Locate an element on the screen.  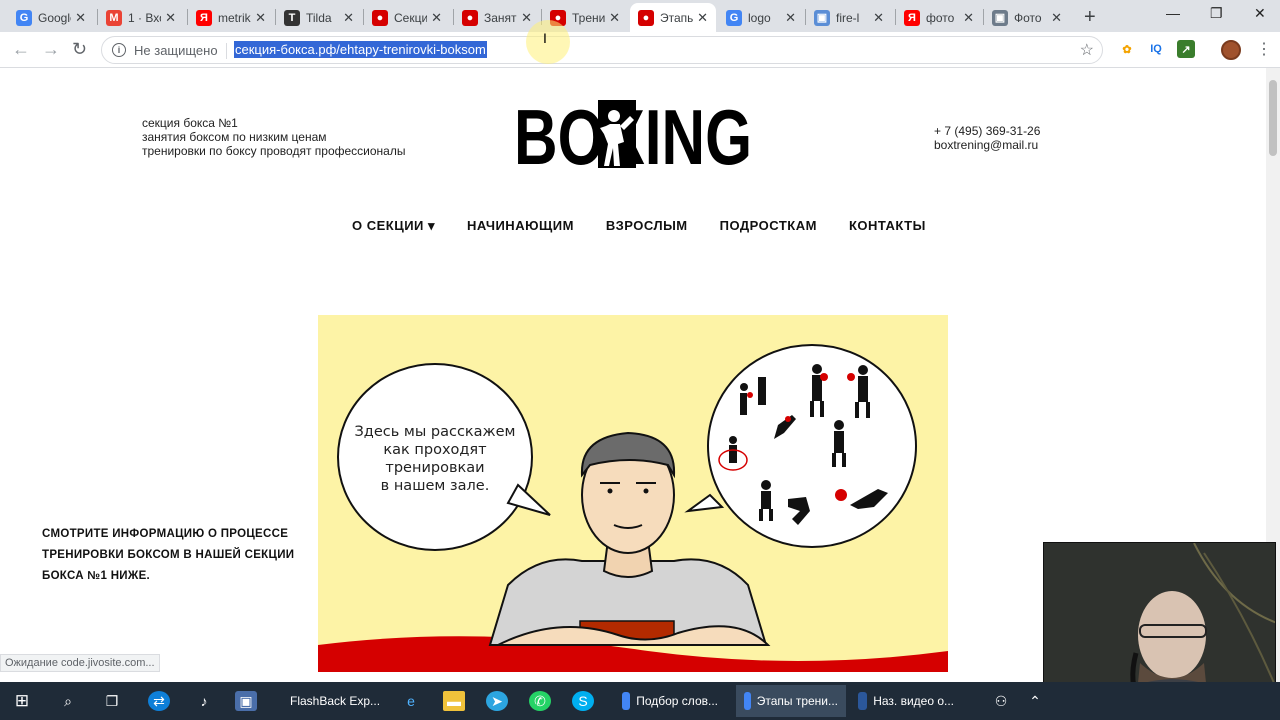
google-docs-icon: G is located at coordinates (24, 17).